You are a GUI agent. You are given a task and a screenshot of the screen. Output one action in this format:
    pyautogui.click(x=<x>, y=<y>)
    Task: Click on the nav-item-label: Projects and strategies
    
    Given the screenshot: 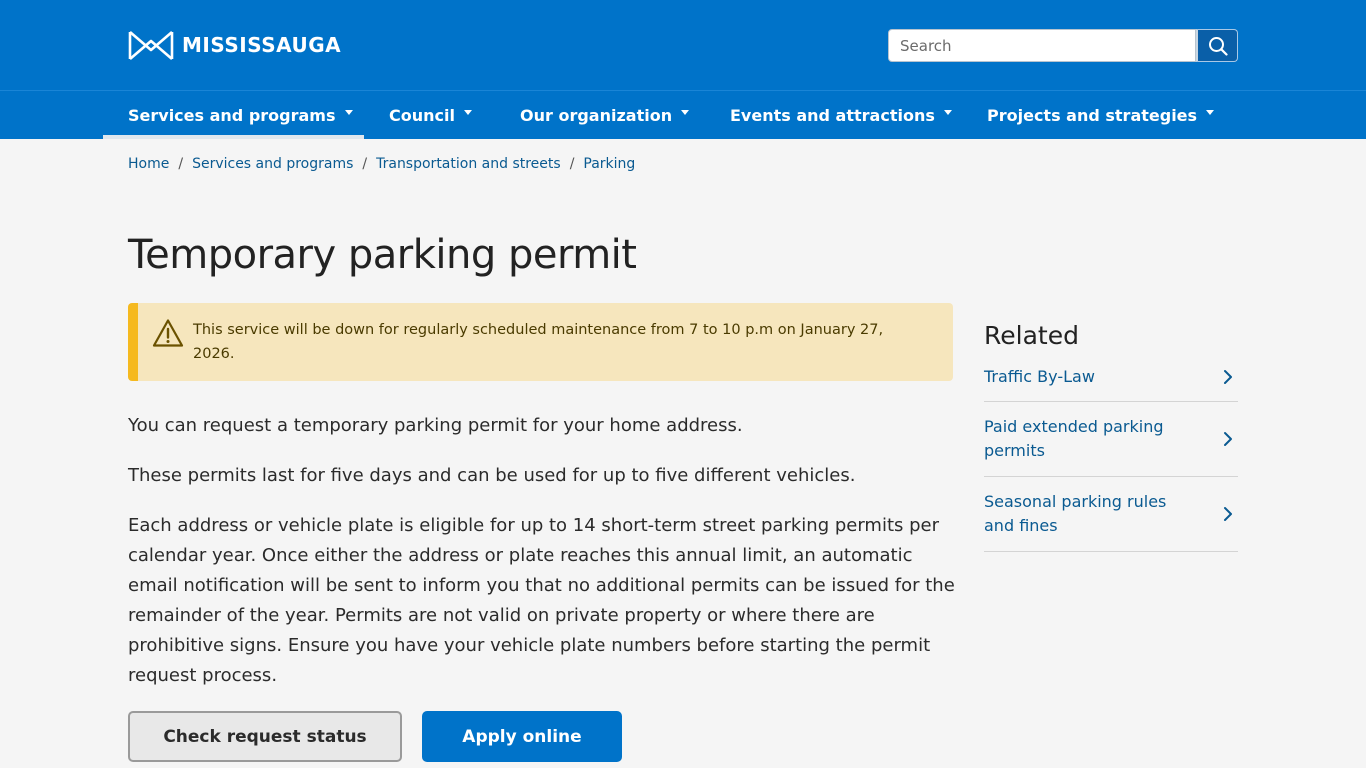 What is the action you would take?
    pyautogui.click(x=1092, y=115)
    